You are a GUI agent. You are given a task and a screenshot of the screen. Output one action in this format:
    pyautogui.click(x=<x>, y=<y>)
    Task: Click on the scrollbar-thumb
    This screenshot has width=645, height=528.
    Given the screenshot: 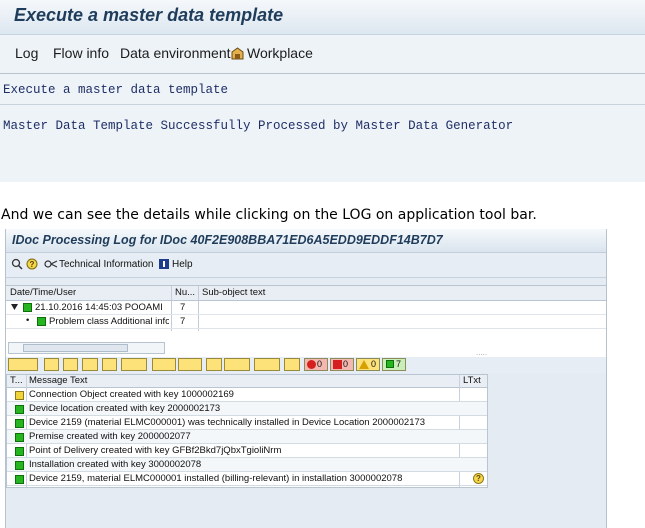 What is the action you would take?
    pyautogui.click(x=75, y=348)
    